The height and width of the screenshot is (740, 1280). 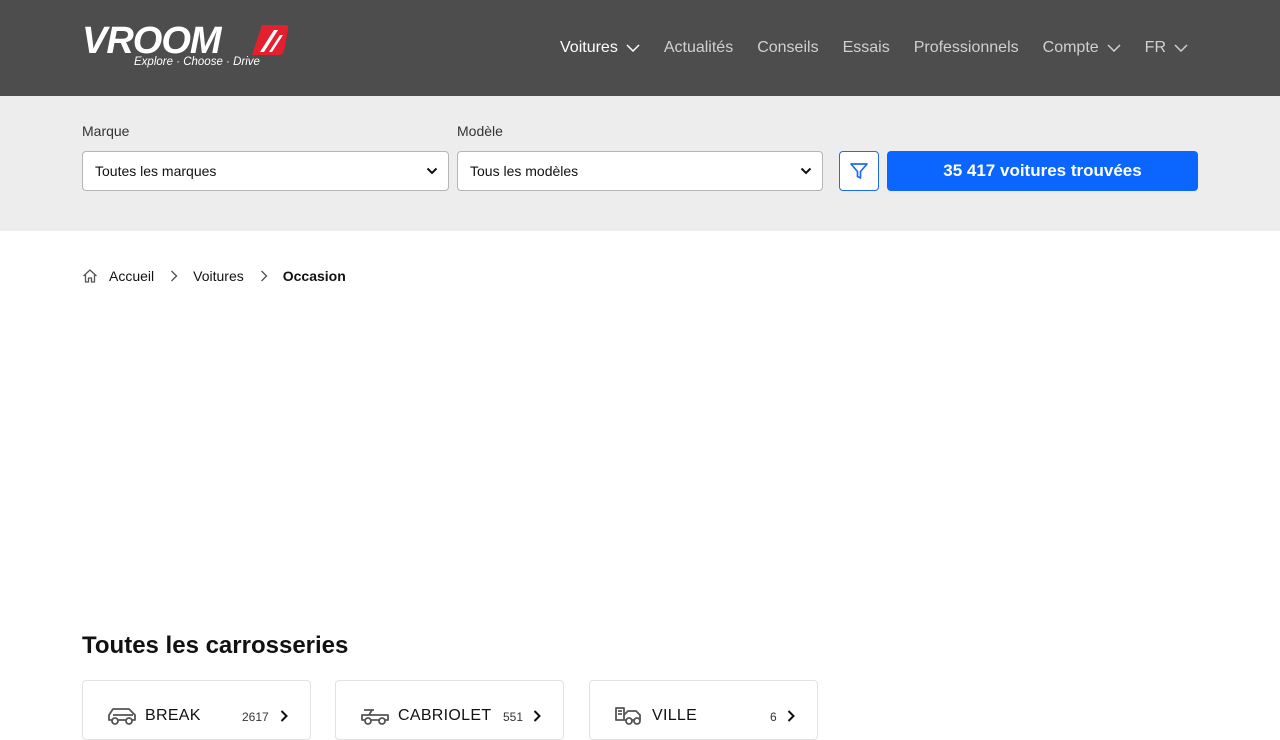 I want to click on nav-item-label: Professionnels, so click(x=966, y=47).